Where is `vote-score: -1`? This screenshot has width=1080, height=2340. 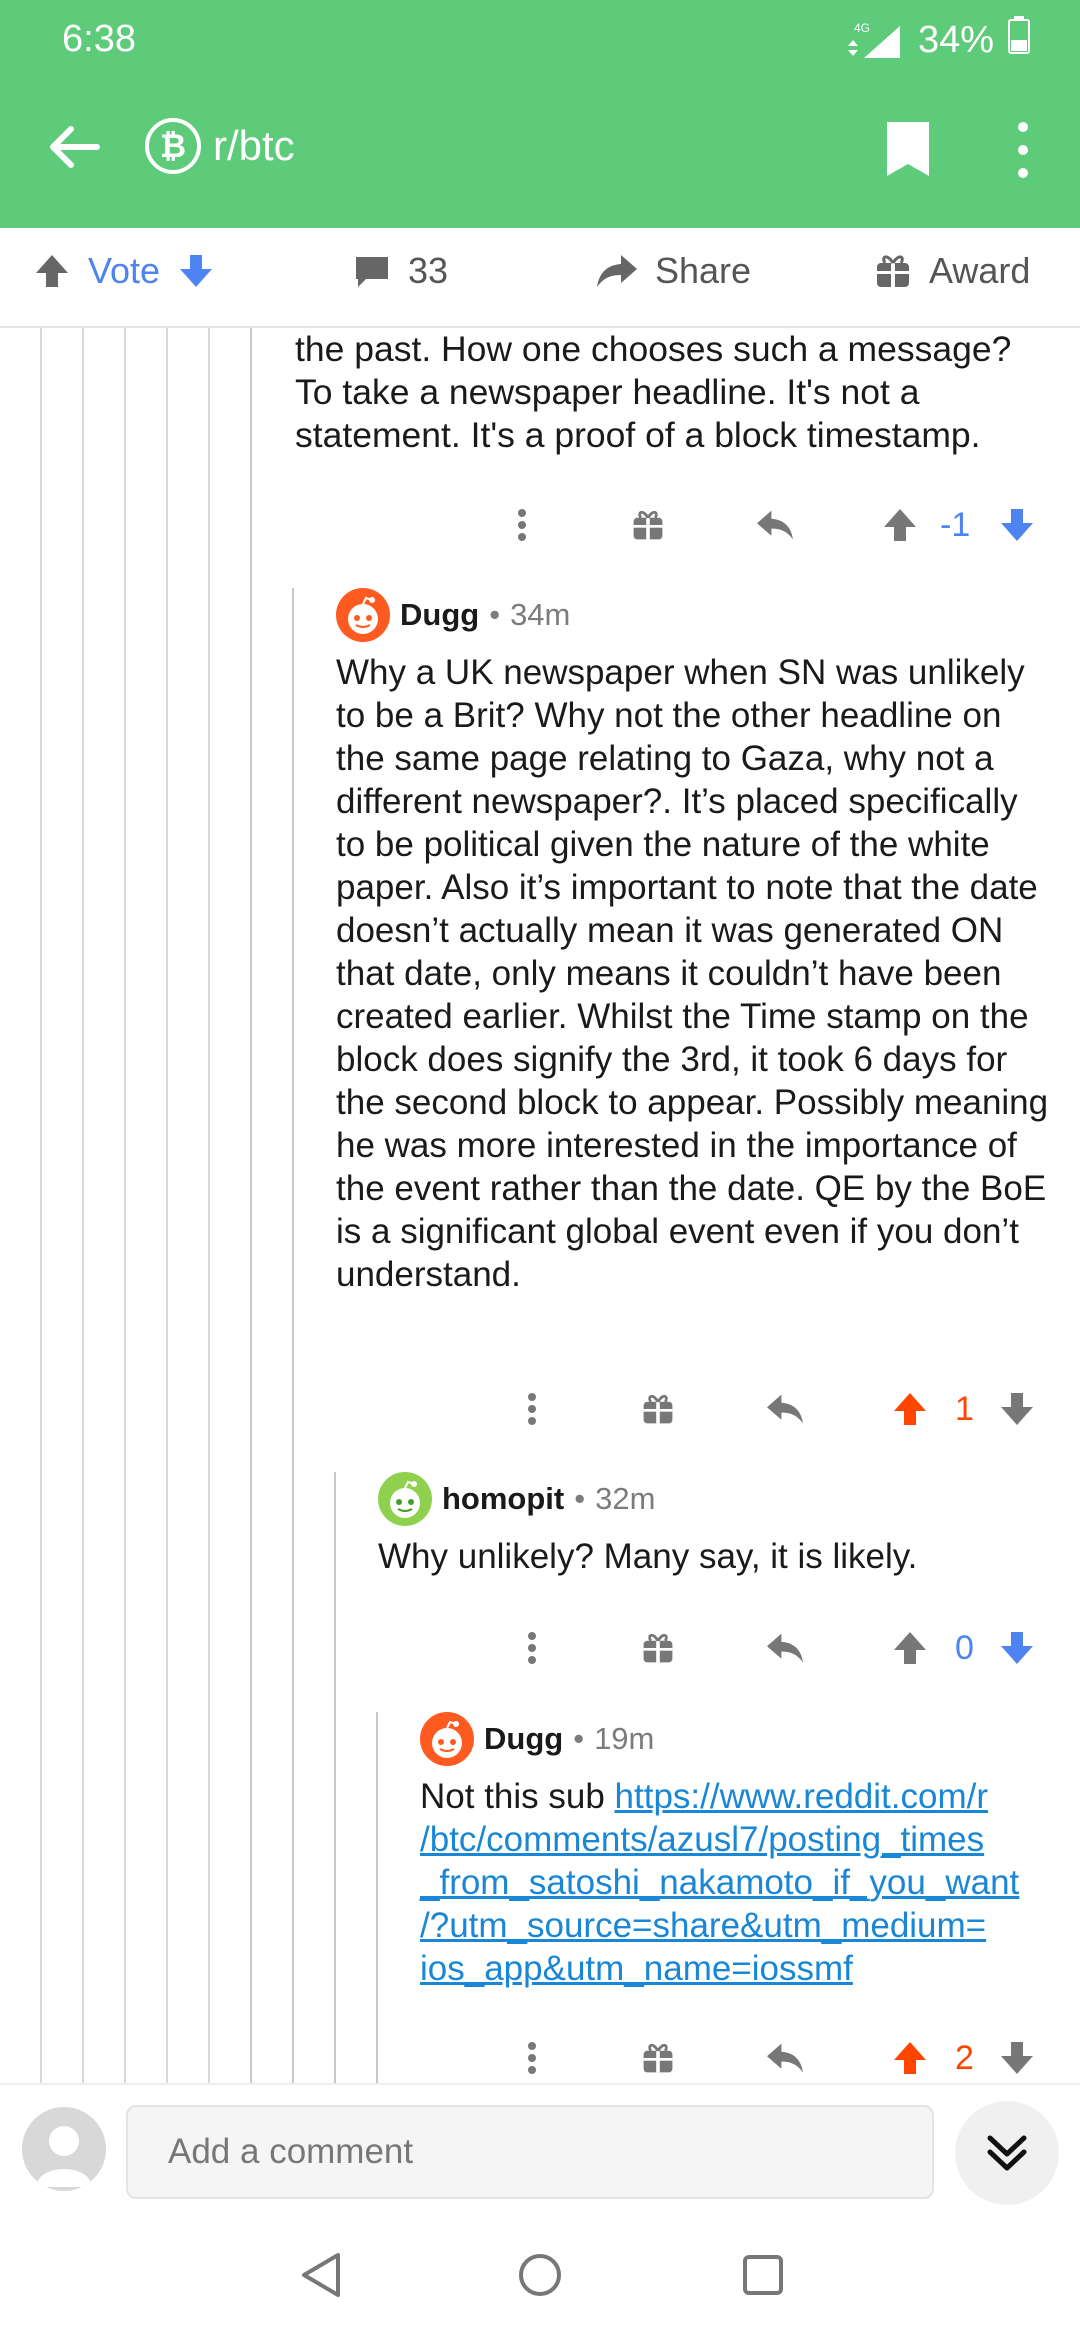
vote-score: -1 is located at coordinates (955, 525).